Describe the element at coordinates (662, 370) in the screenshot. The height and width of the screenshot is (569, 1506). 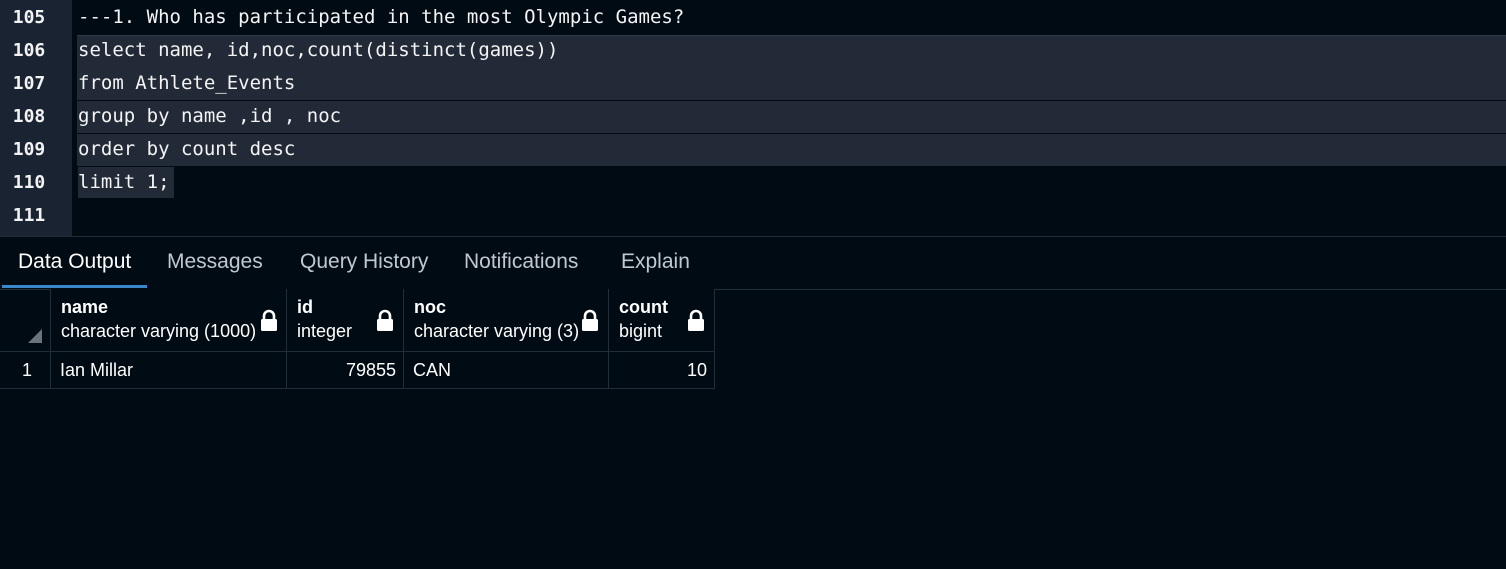
I see `cell-count: 10` at that location.